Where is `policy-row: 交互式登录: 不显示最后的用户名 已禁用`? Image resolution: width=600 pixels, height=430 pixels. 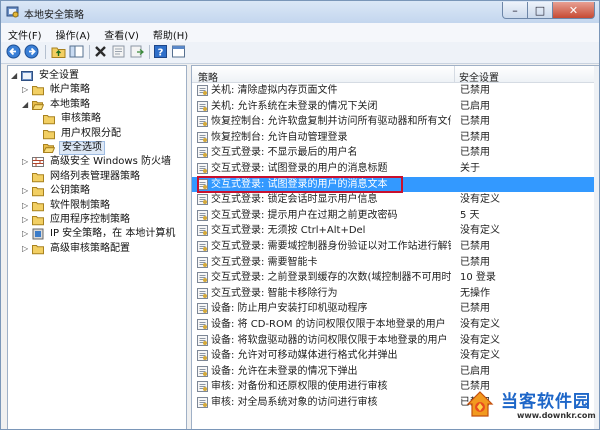 policy-row: 交互式登录: 不显示最后的用户名 已禁用 is located at coordinates (394, 152).